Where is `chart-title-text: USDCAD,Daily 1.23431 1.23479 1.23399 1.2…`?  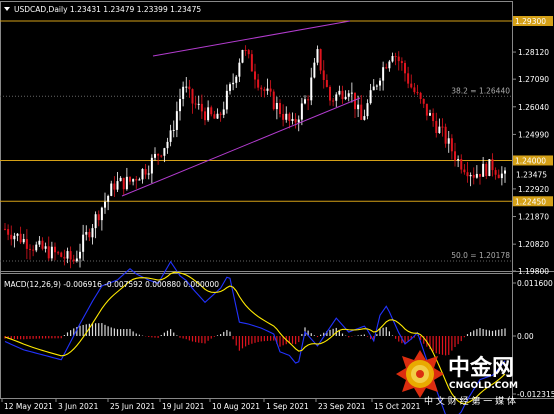 chart-title-text: USDCAD,Daily 1.23431 1.23479 1.23399 1.2… is located at coordinates (107, 9).